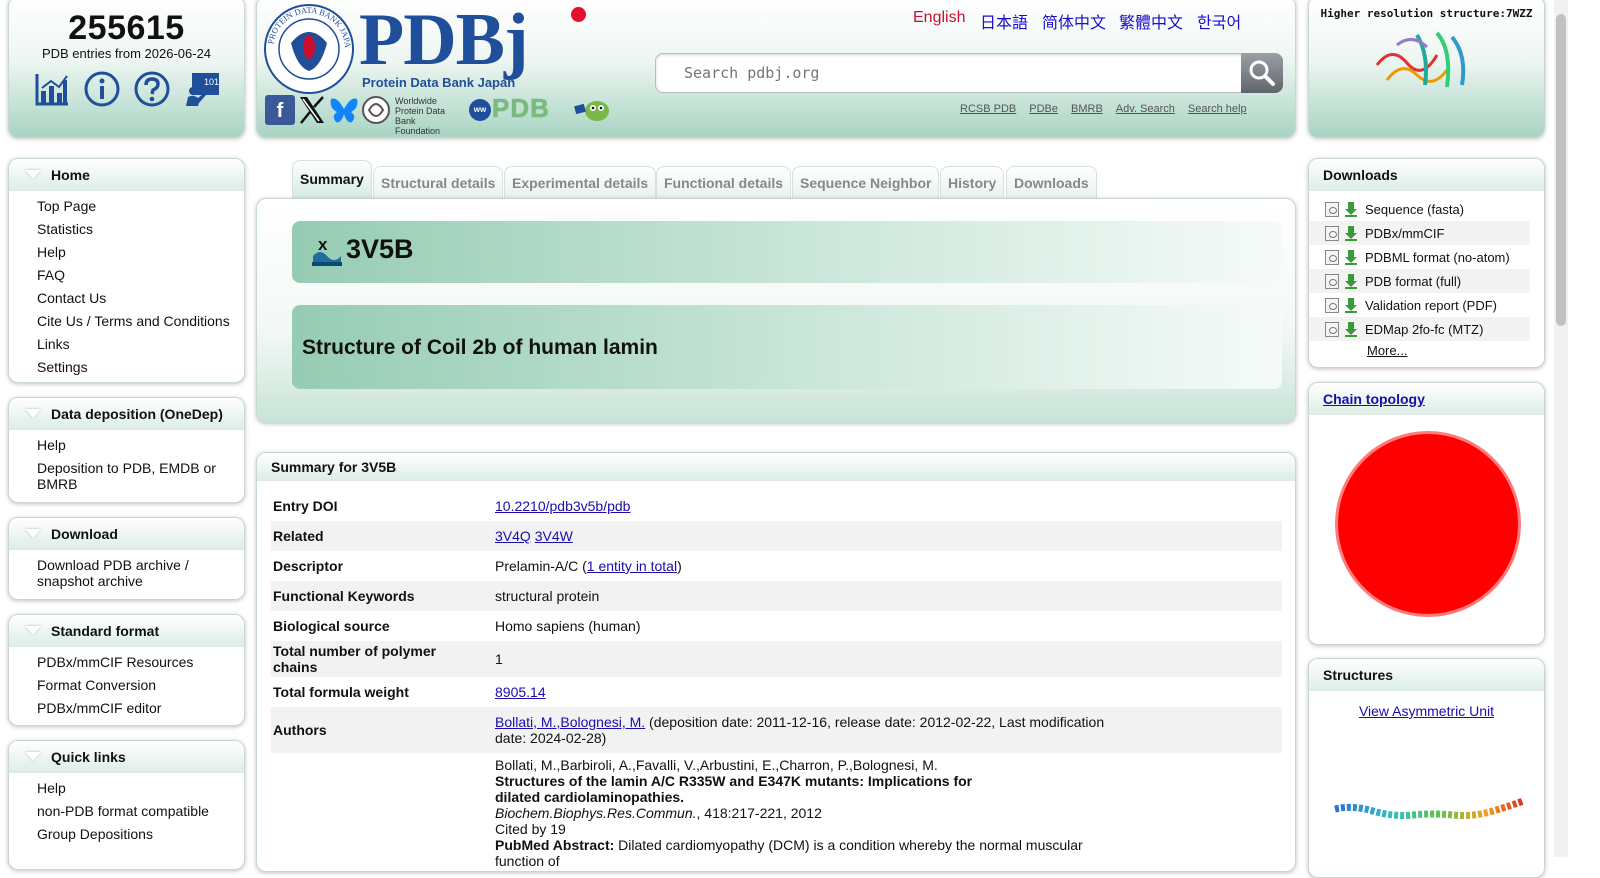 Image resolution: width=1600 pixels, height=878 pixels. What do you see at coordinates (1219, 21) in the screenshot?
I see `lang-korean: 한국어` at bounding box center [1219, 21].